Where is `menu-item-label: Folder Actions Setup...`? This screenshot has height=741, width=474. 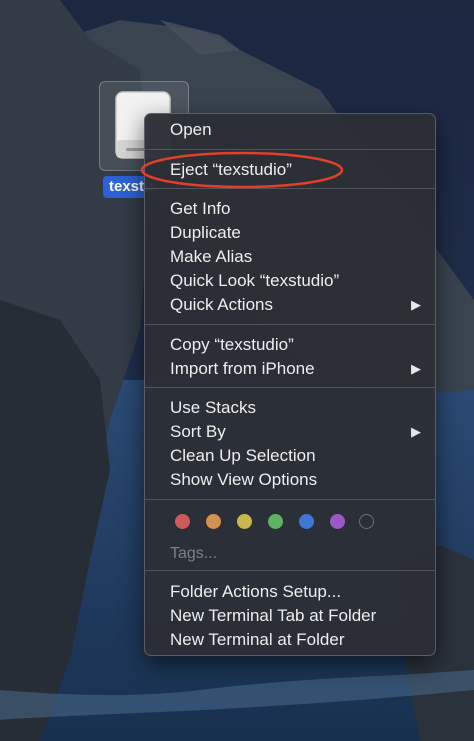
menu-item-label: Folder Actions Setup... is located at coordinates (256, 591).